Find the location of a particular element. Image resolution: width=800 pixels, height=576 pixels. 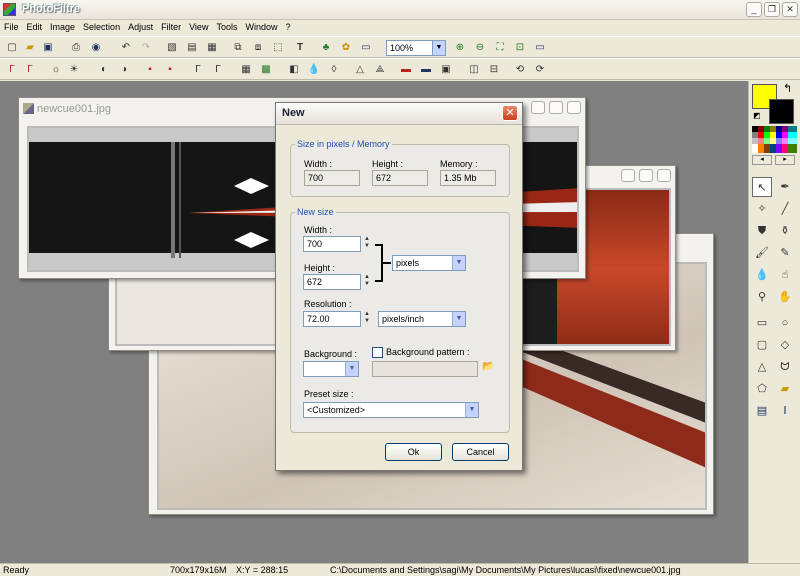

contrast-plus-icon: ◑ is located at coordinates (124, 70).